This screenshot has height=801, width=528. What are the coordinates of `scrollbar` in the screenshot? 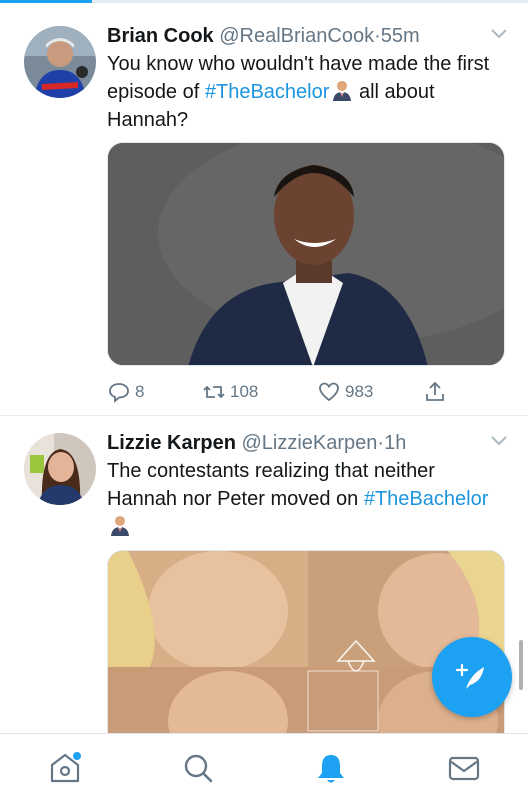 It's located at (521, 665).